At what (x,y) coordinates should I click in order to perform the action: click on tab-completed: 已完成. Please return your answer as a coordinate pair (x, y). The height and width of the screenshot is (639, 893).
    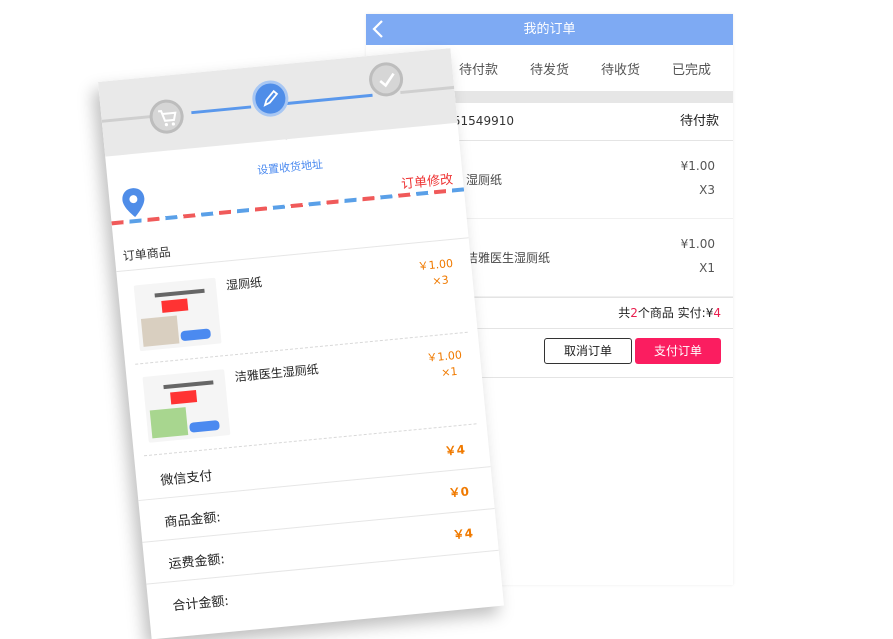
    Looking at the image, I should click on (691, 68).